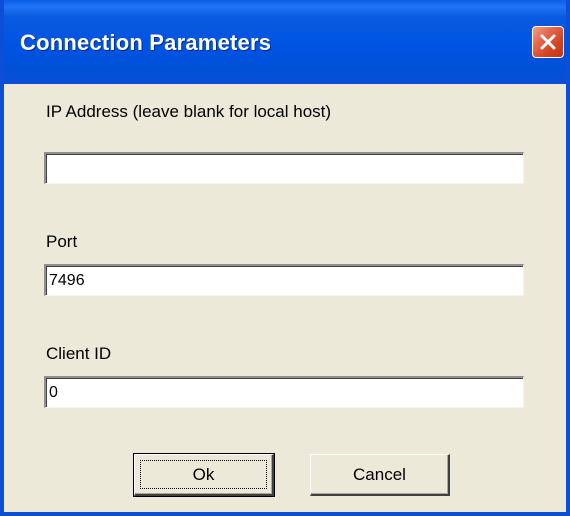 Image resolution: width=570 pixels, height=516 pixels. Describe the element at coordinates (284, 280) in the screenshot. I see `port-input: 7496` at that location.